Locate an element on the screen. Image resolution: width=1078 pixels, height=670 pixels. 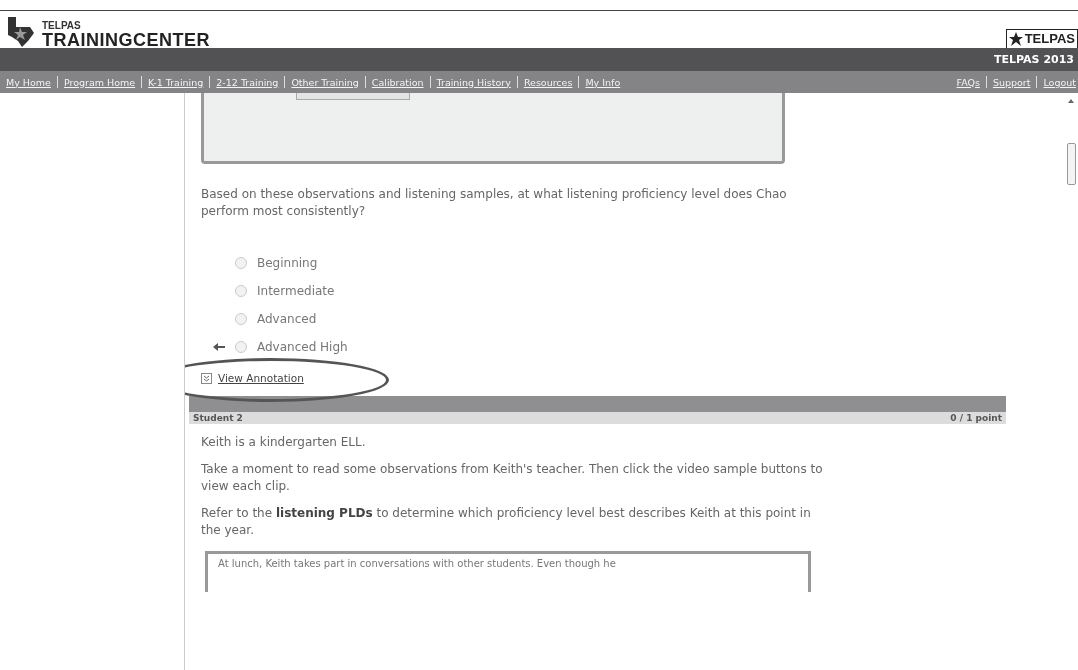
score-label: 0 / 1 point is located at coordinates (976, 418).